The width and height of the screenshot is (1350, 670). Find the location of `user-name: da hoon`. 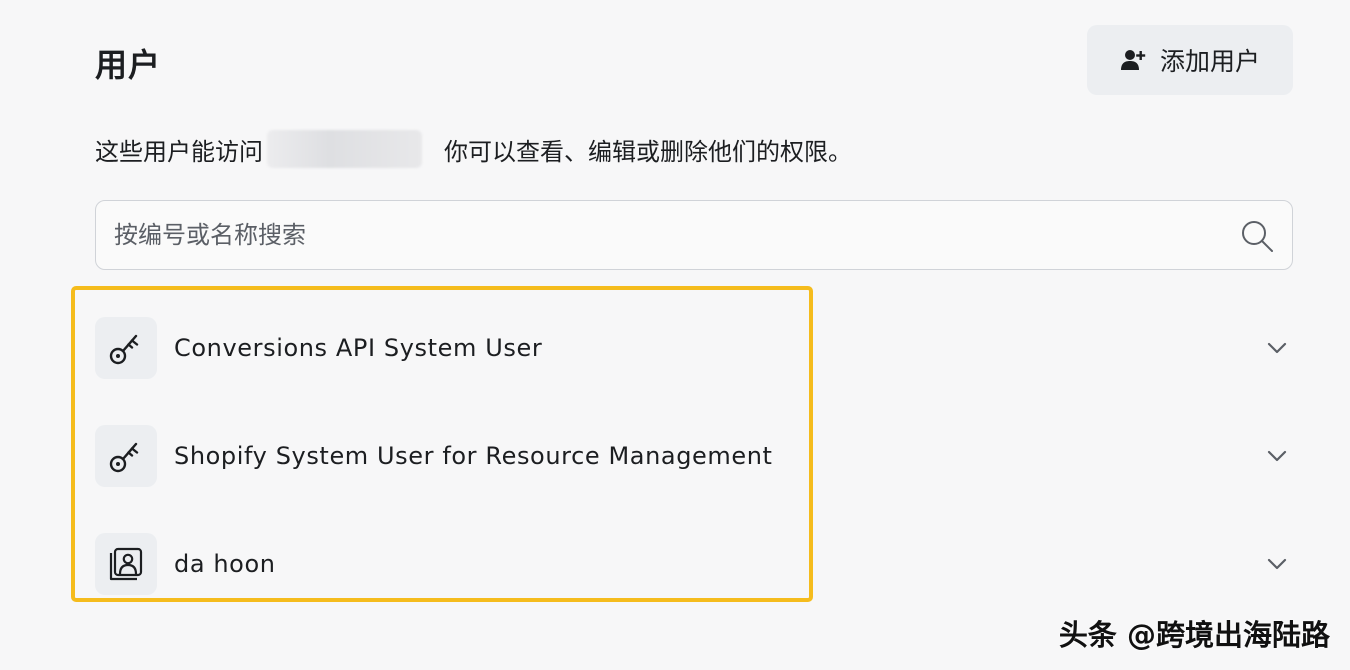

user-name: da hoon is located at coordinates (225, 564).